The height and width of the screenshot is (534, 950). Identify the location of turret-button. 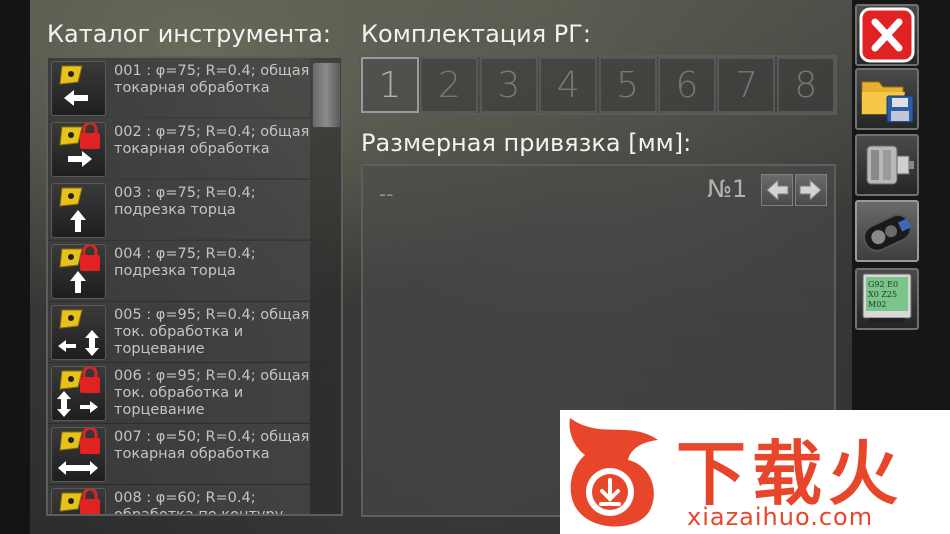
(887, 231).